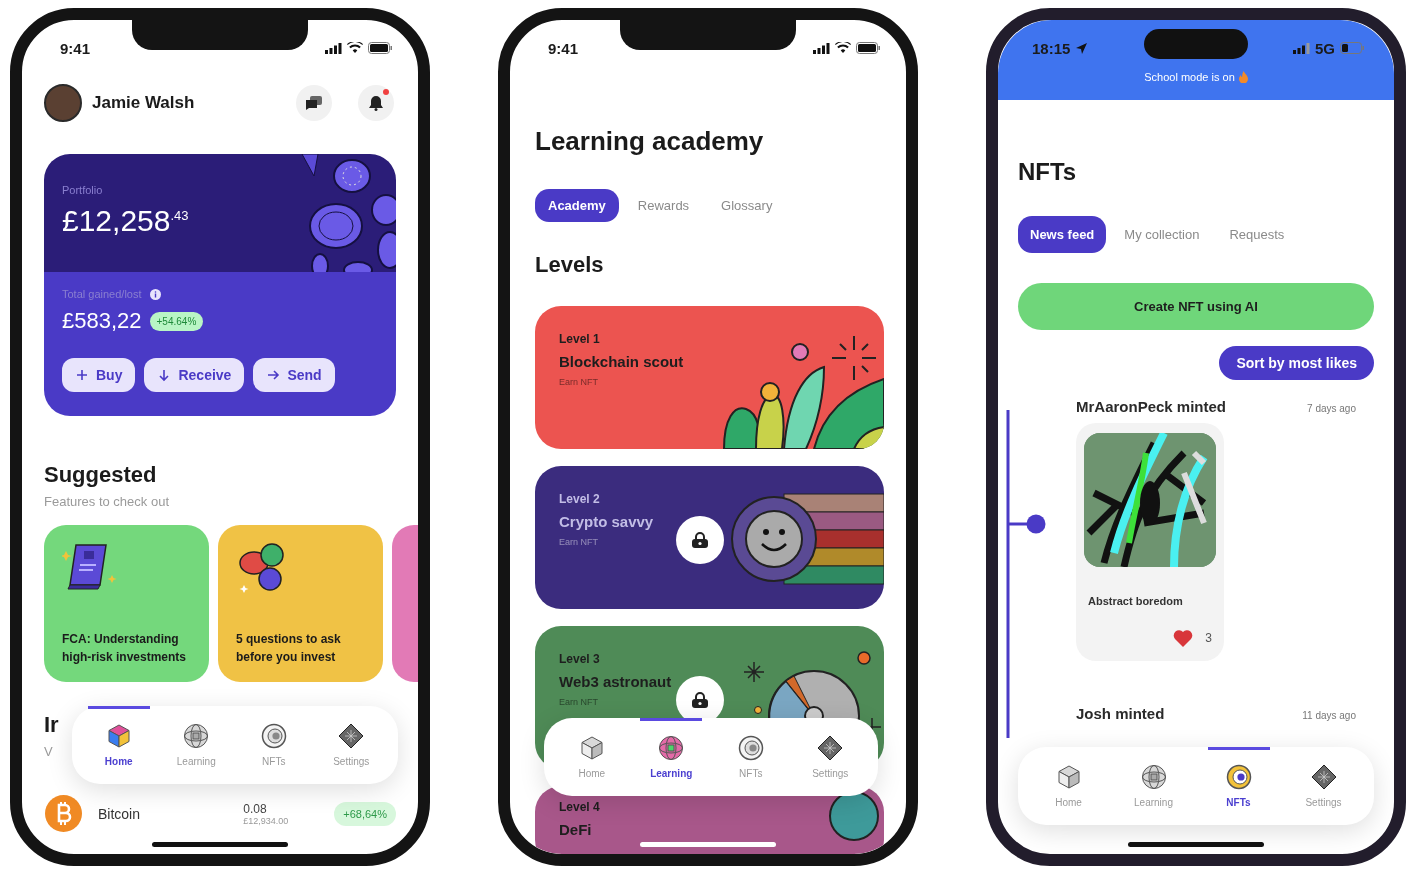 The width and height of the screenshot is (1416, 869). Describe the element at coordinates (1120, 713) in the screenshot. I see `post-title: Josh minted` at that location.